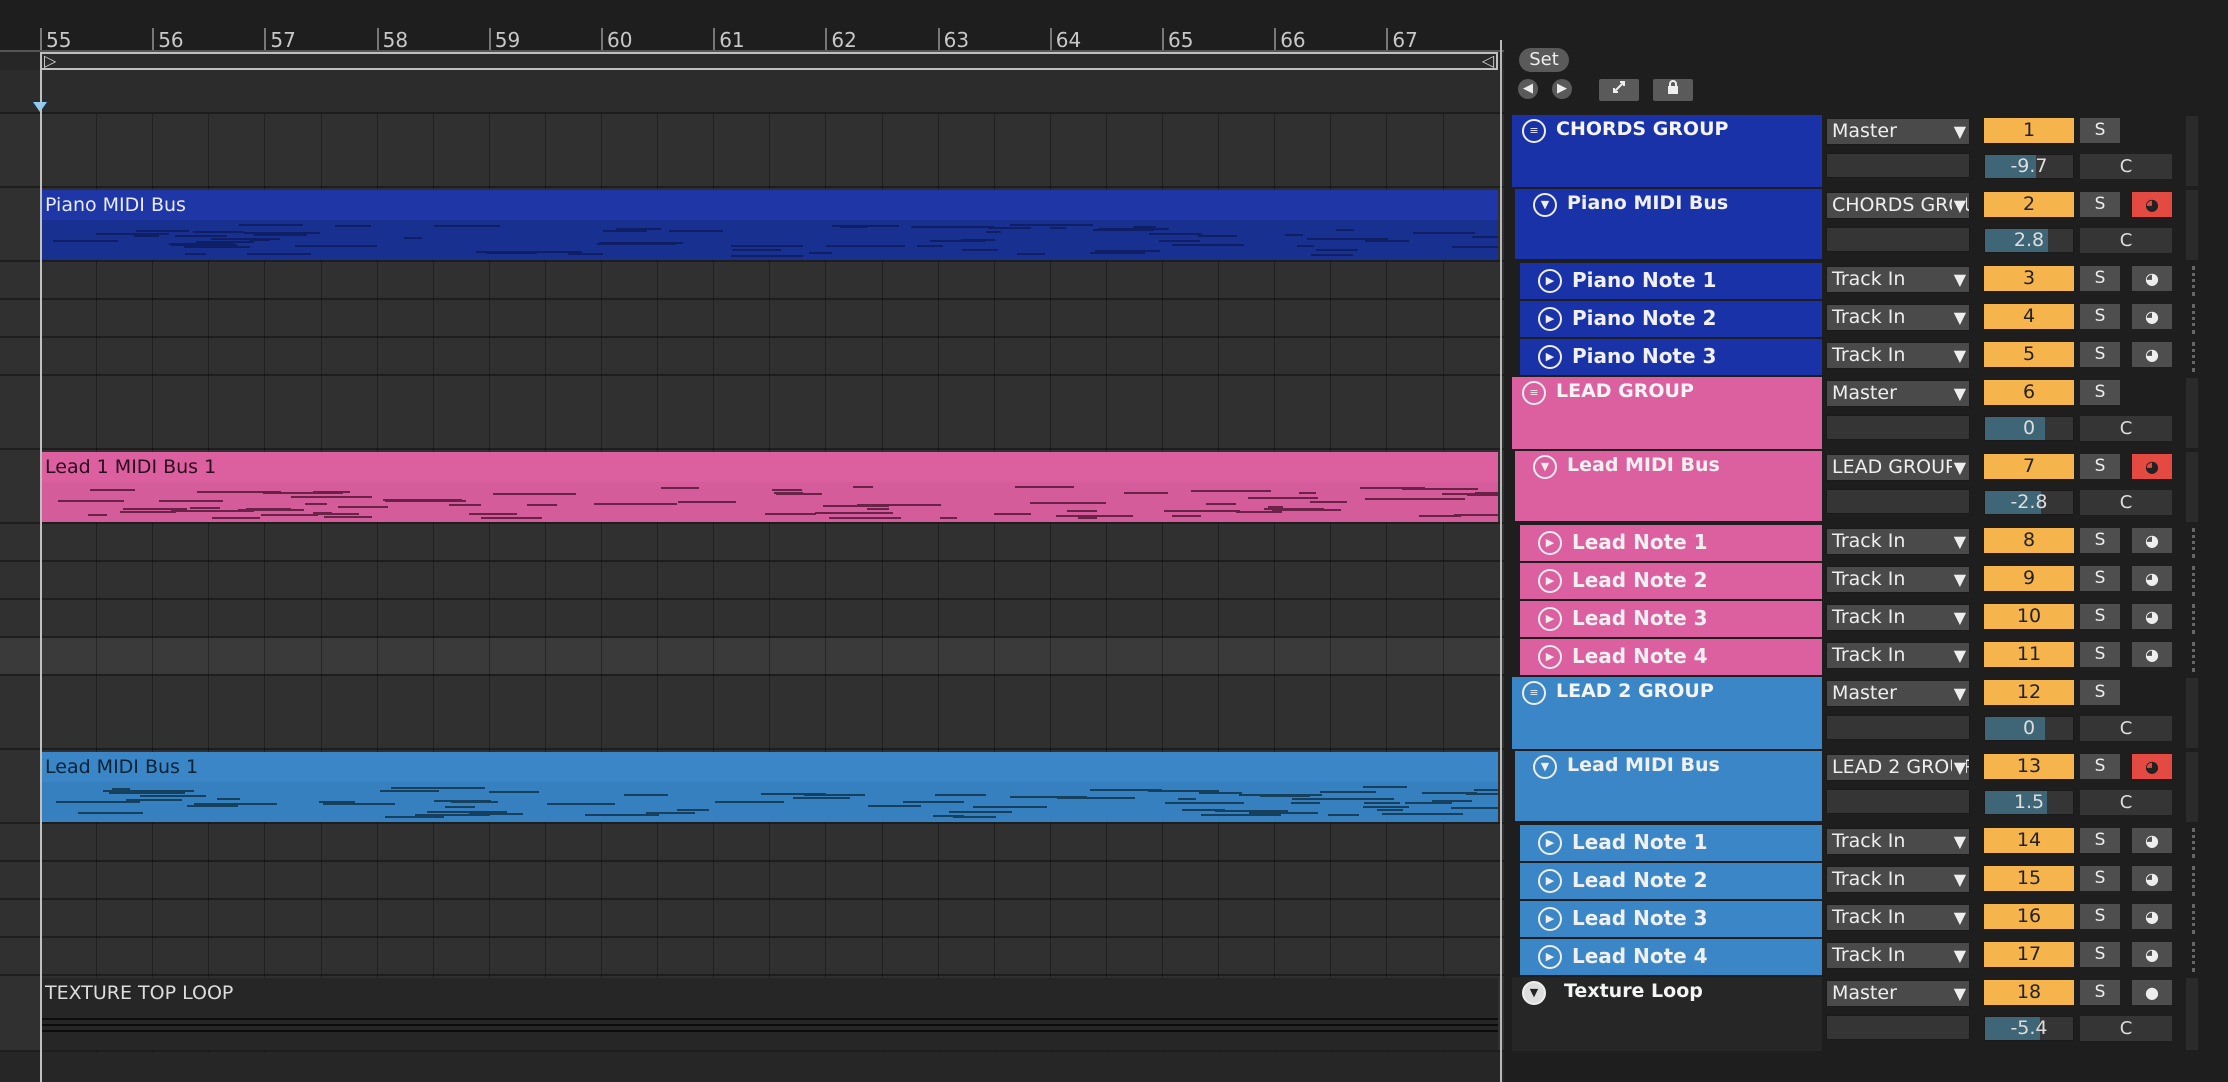  I want to click on track-title-area: ▶ Piano Note 1, so click(1667, 281).